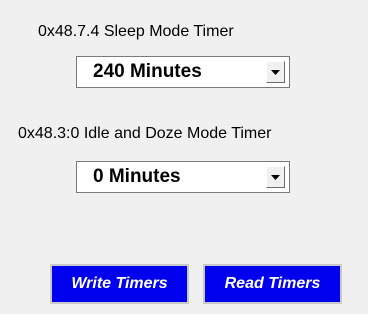 This screenshot has height=320, width=376. I want to click on write-timers-button: Write Timers, so click(119, 284).